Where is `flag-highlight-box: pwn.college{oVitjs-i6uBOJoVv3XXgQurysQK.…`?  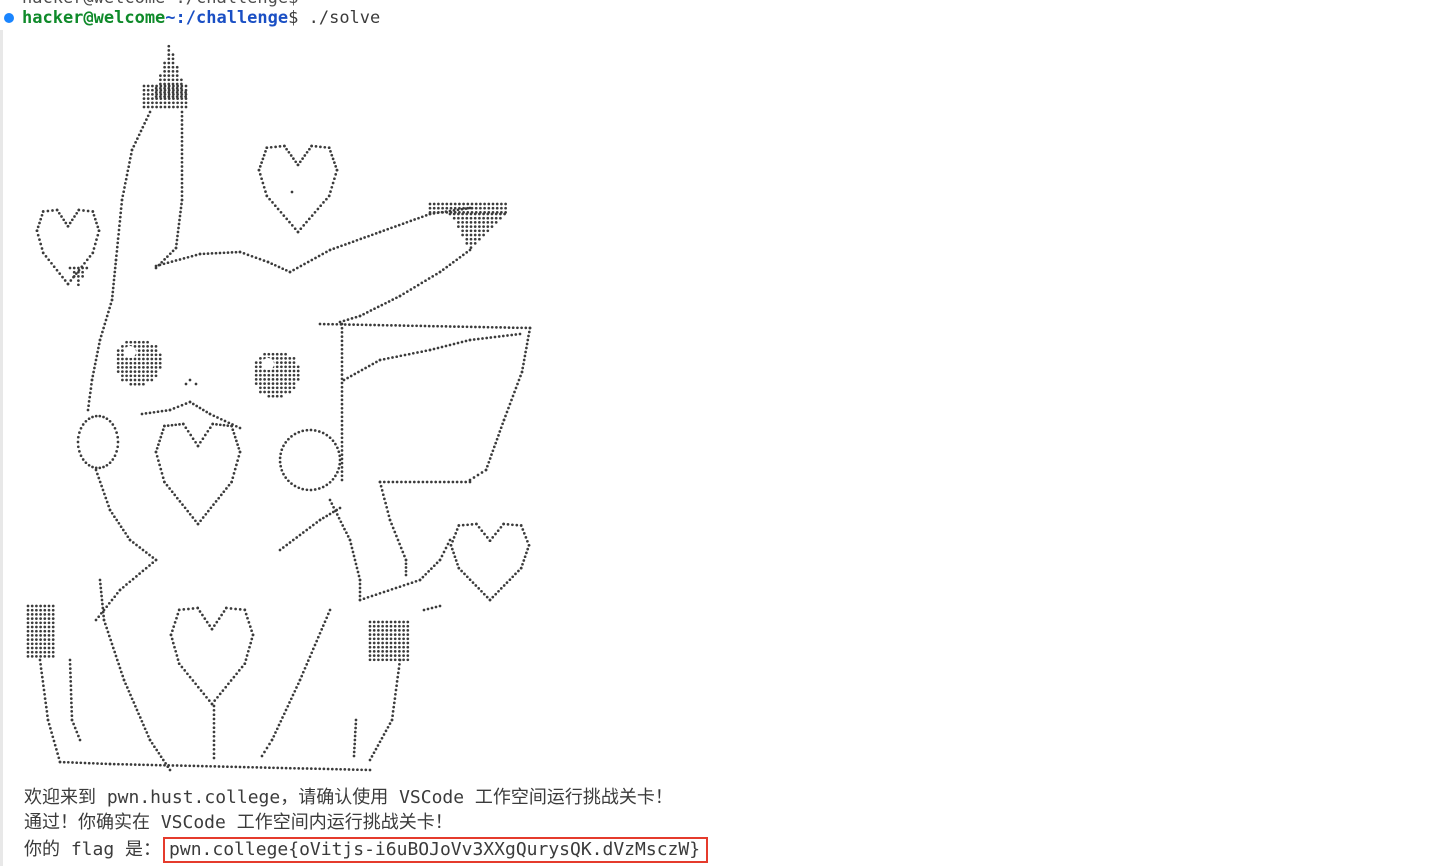 flag-highlight-box: pwn.college{oVitjs-i6uBOJoVv3XXgQurysQK.… is located at coordinates (436, 850).